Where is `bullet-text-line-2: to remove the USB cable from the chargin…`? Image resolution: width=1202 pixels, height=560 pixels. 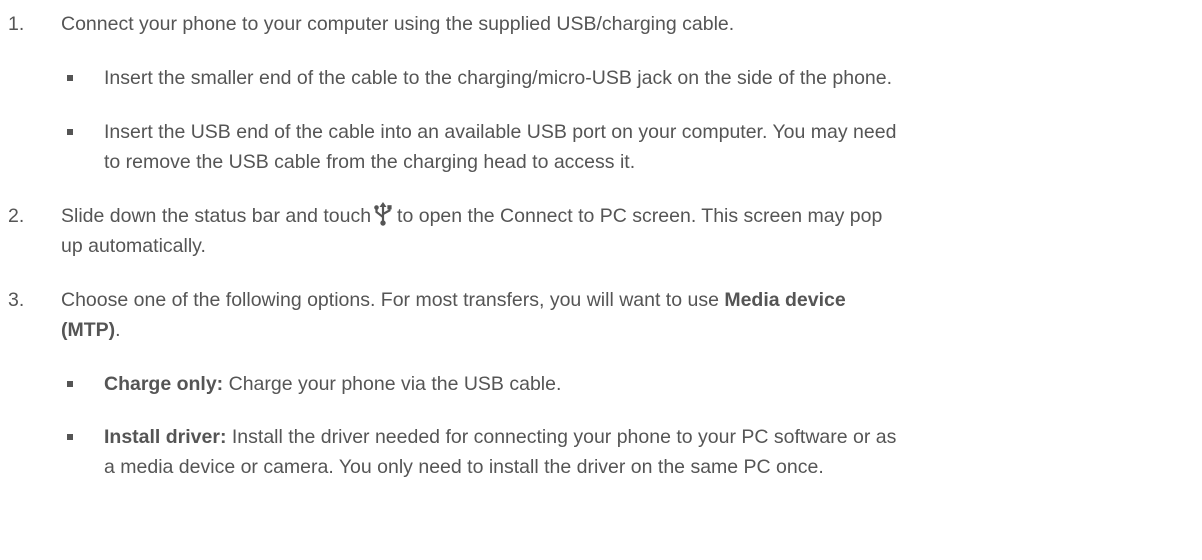 bullet-text-line-2: to remove the USB cable from the chargin… is located at coordinates (370, 162).